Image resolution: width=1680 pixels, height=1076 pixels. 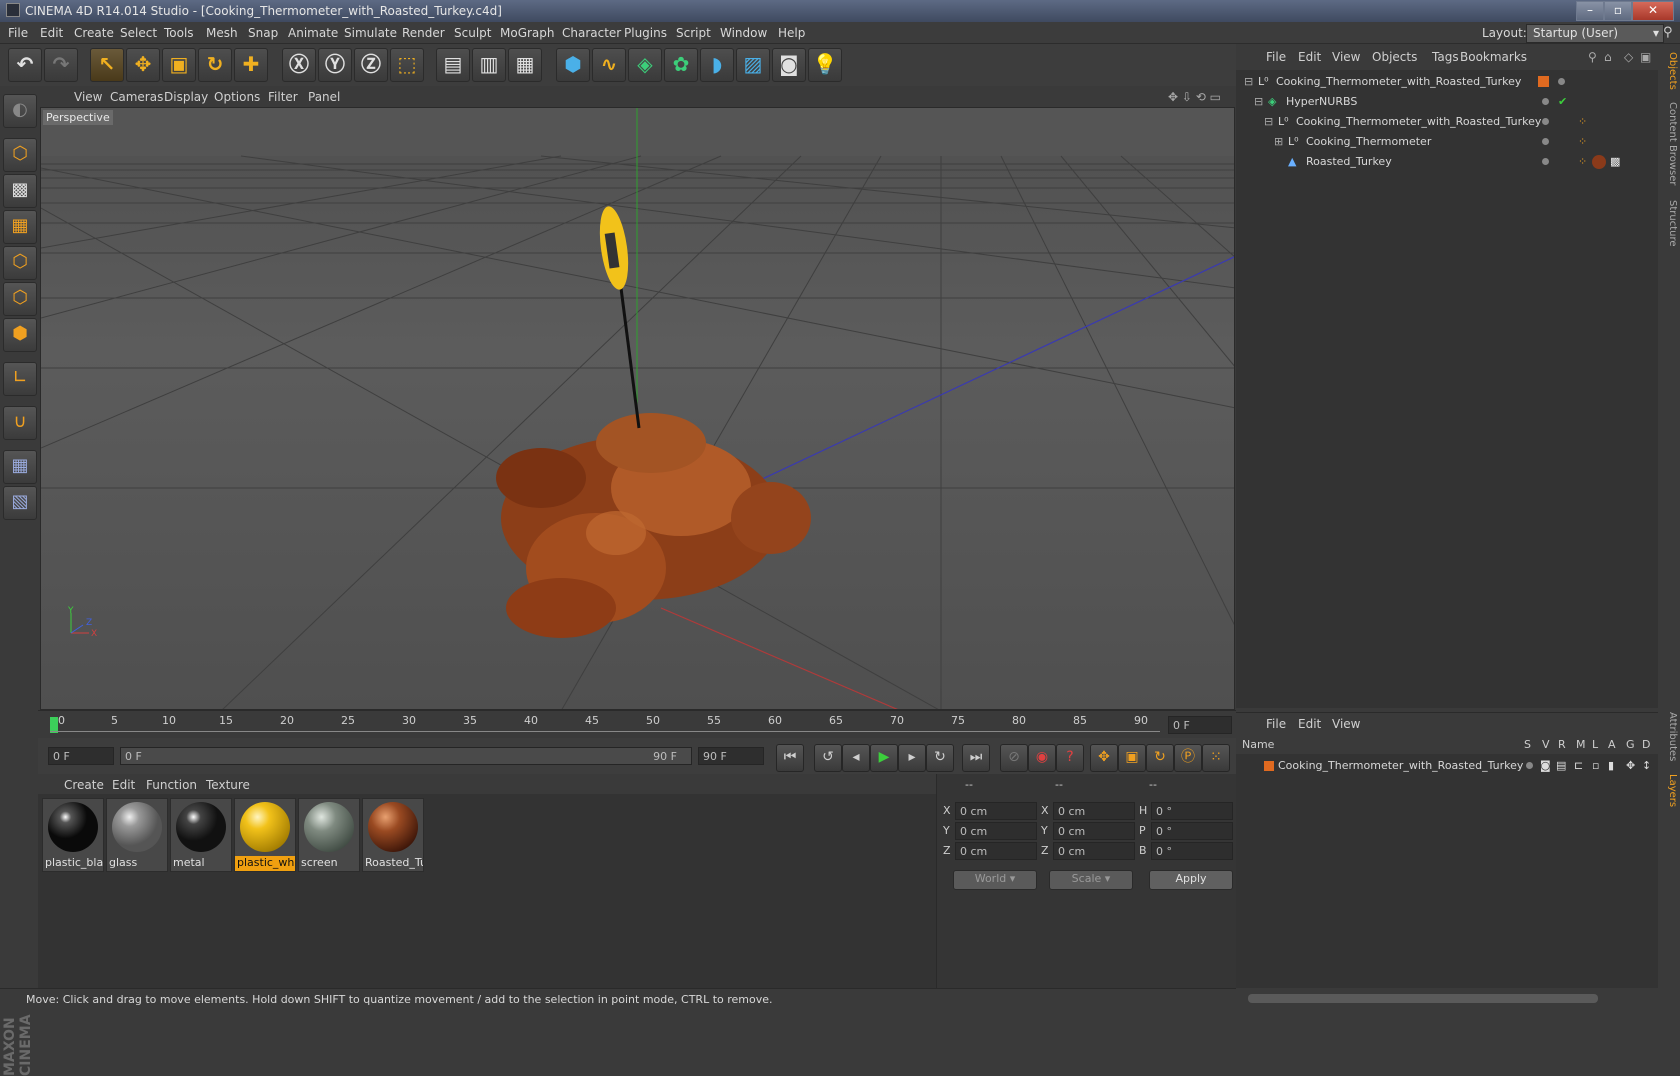 What do you see at coordinates (25, 65) in the screenshot?
I see `undo-icon: ↶` at bounding box center [25, 65].